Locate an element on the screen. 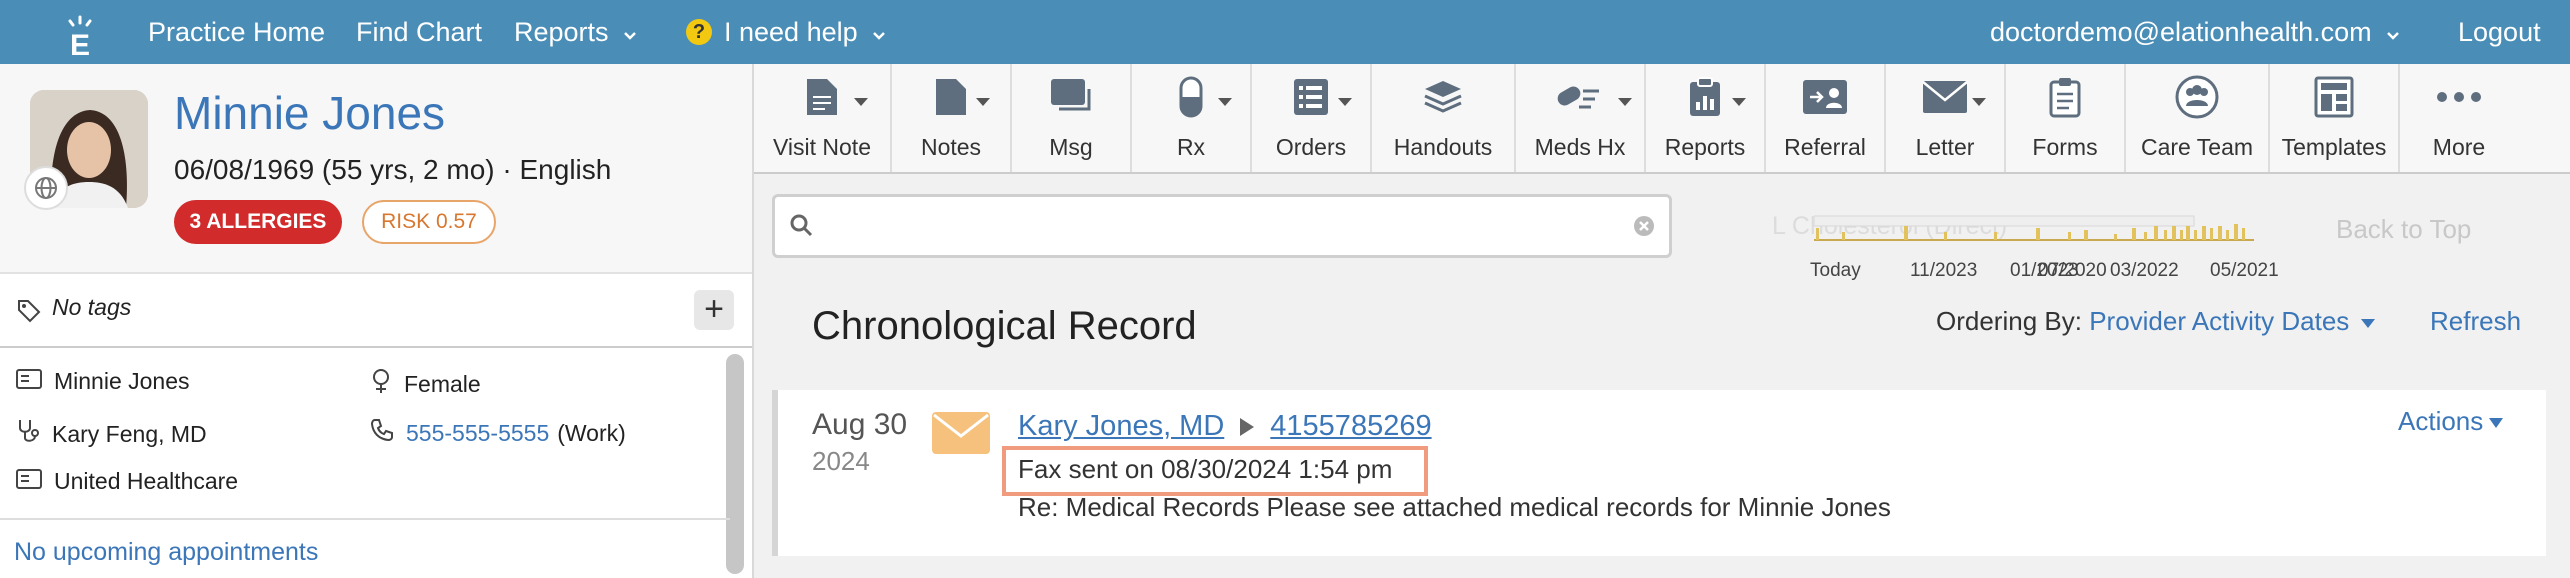 This screenshot has width=2570, height=578. toolbar-care-team: Care Team is located at coordinates (2198, 118).